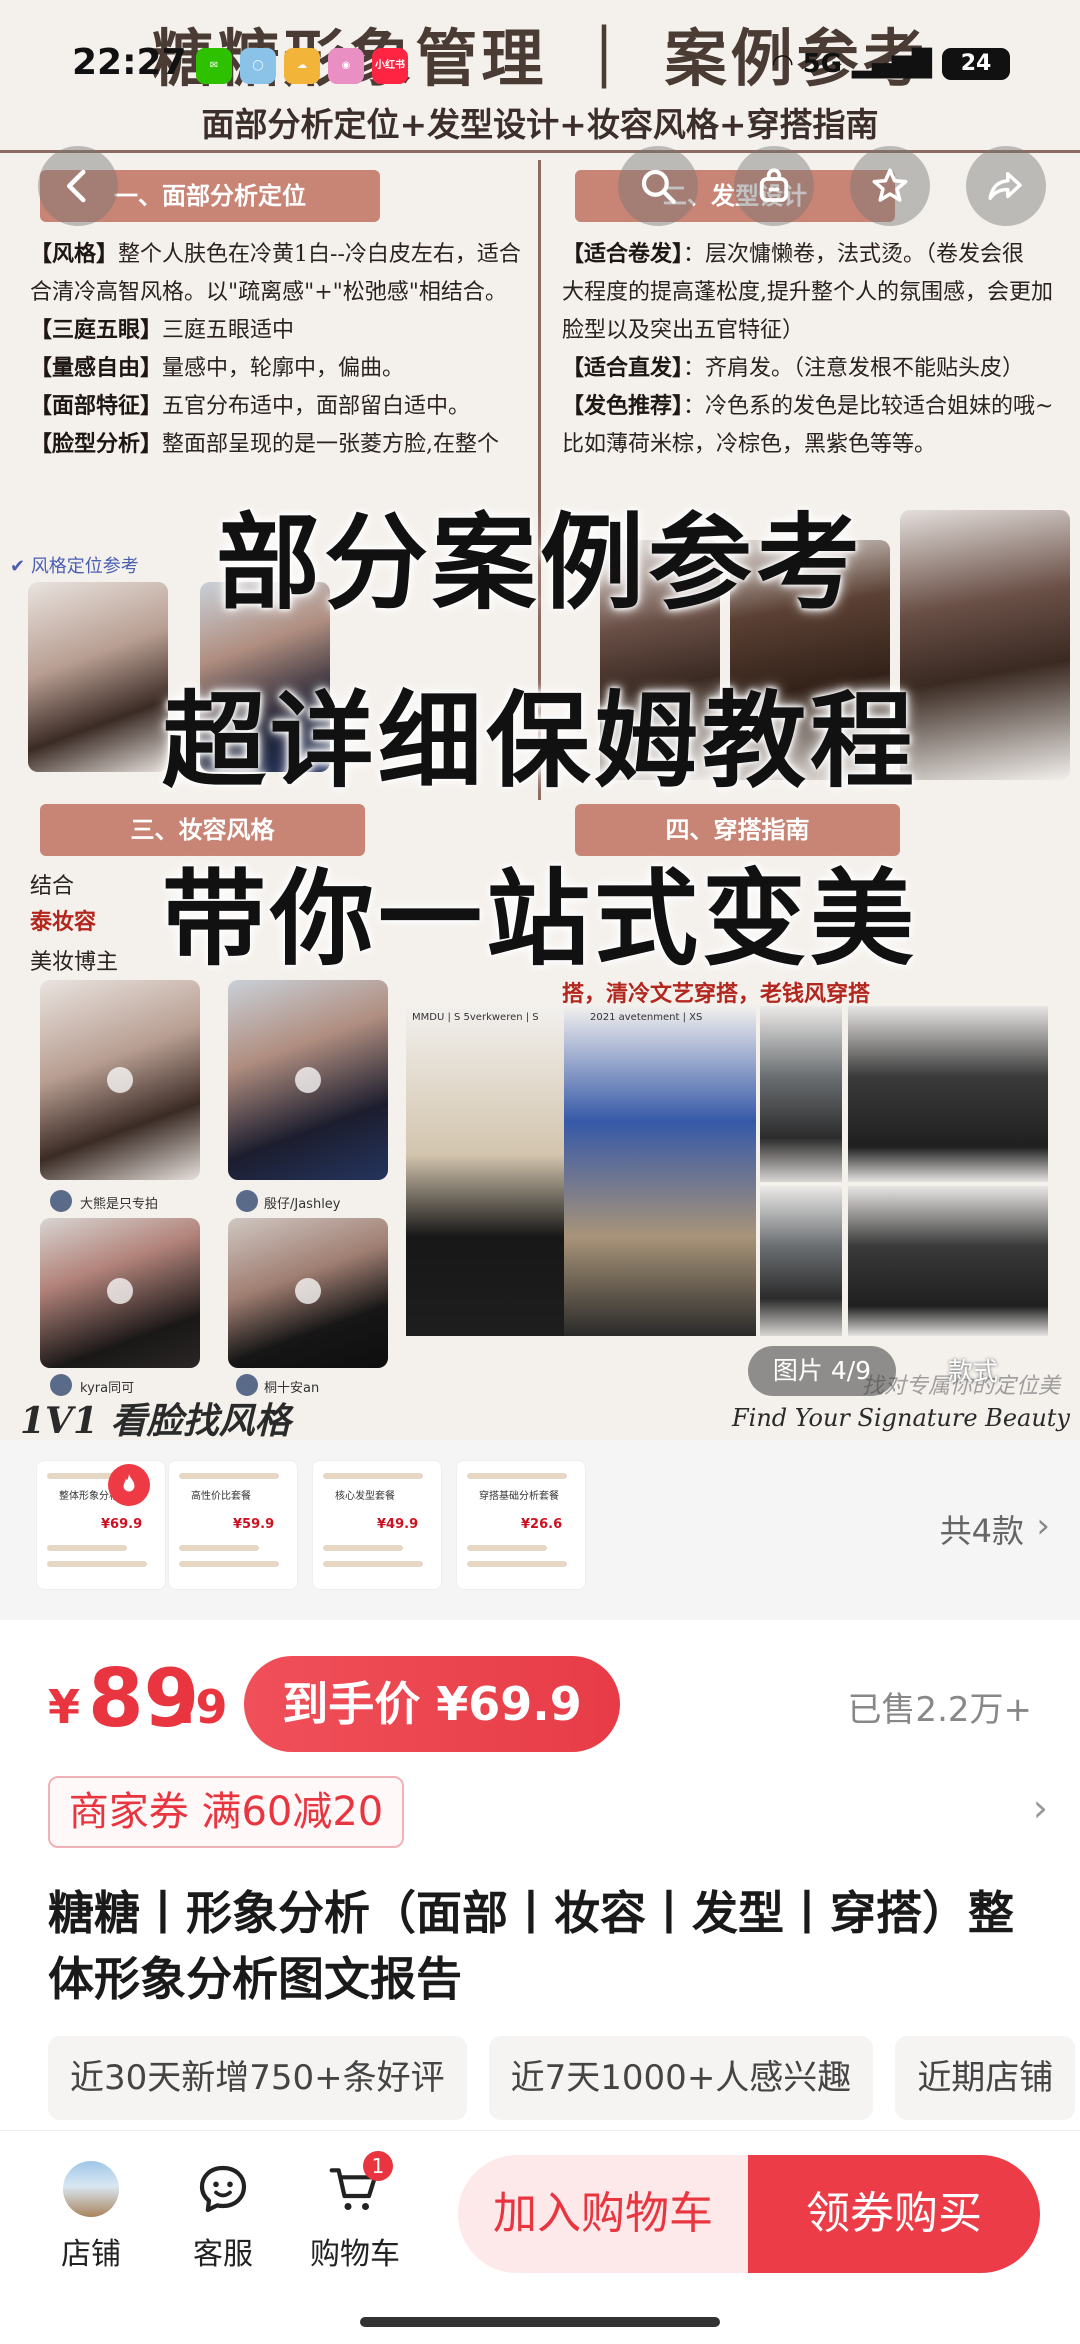 The height and width of the screenshot is (2344, 1080). I want to click on variant-count: 共4款, so click(982, 1529).